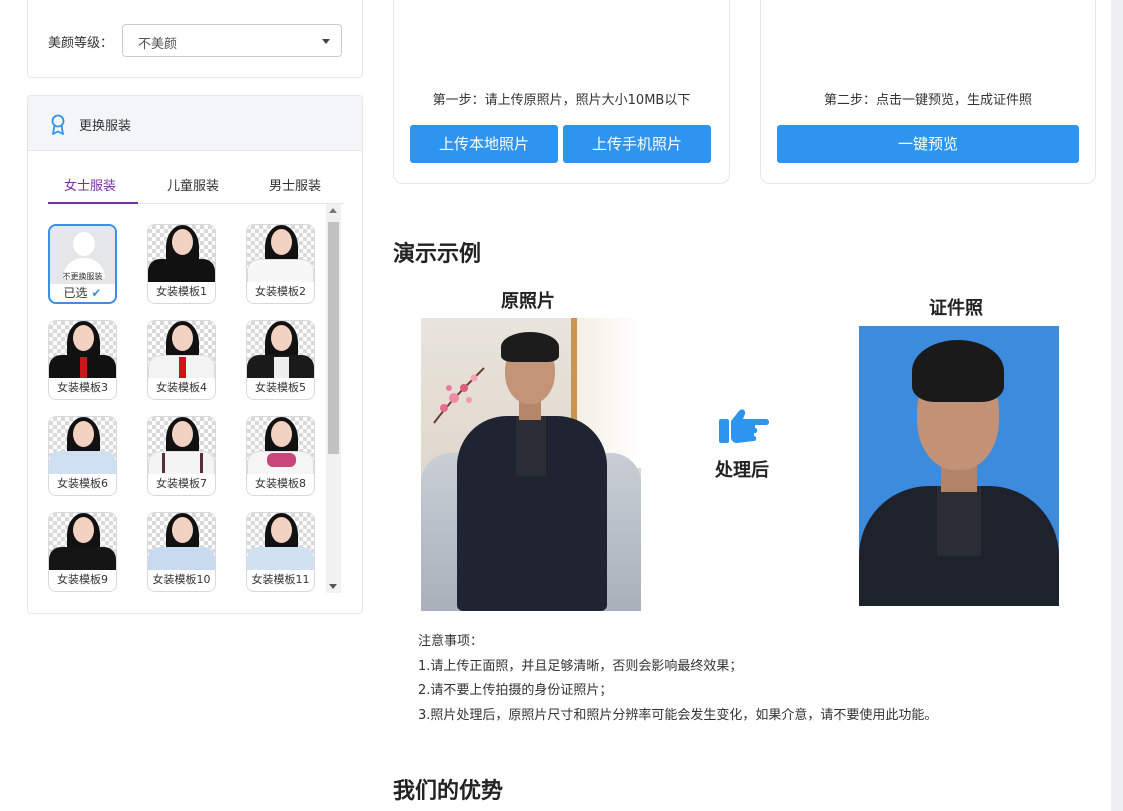  I want to click on clothes-card-header: 更换服装, so click(195, 123).